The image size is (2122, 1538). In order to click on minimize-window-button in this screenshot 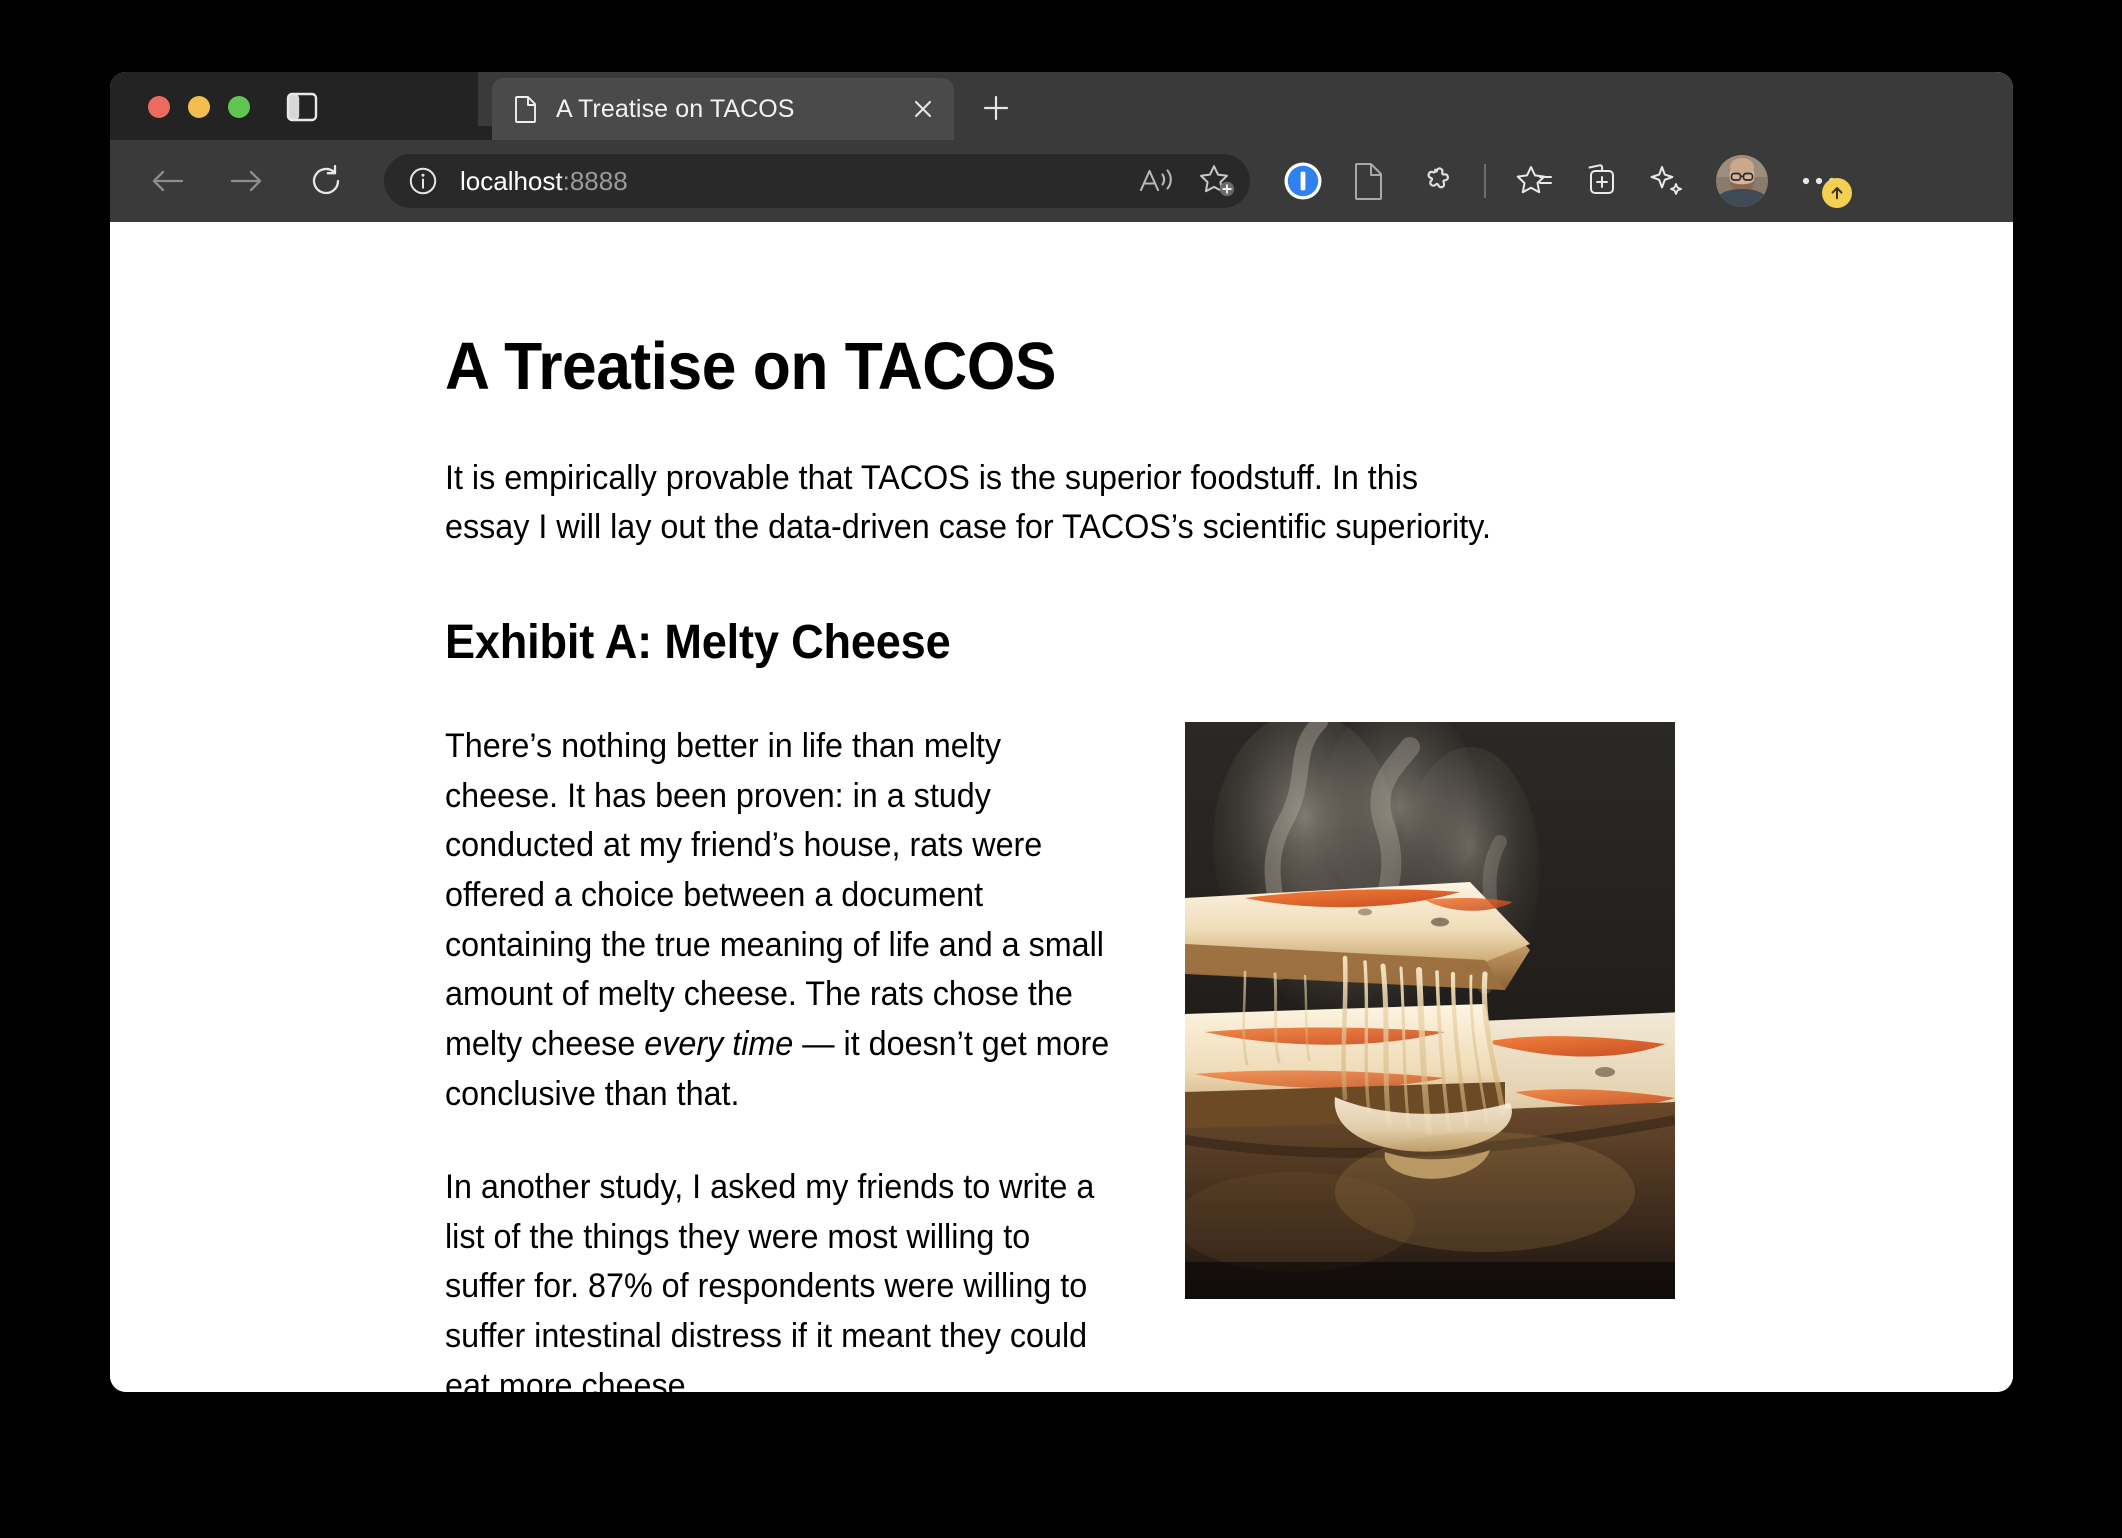, I will do `click(199, 107)`.